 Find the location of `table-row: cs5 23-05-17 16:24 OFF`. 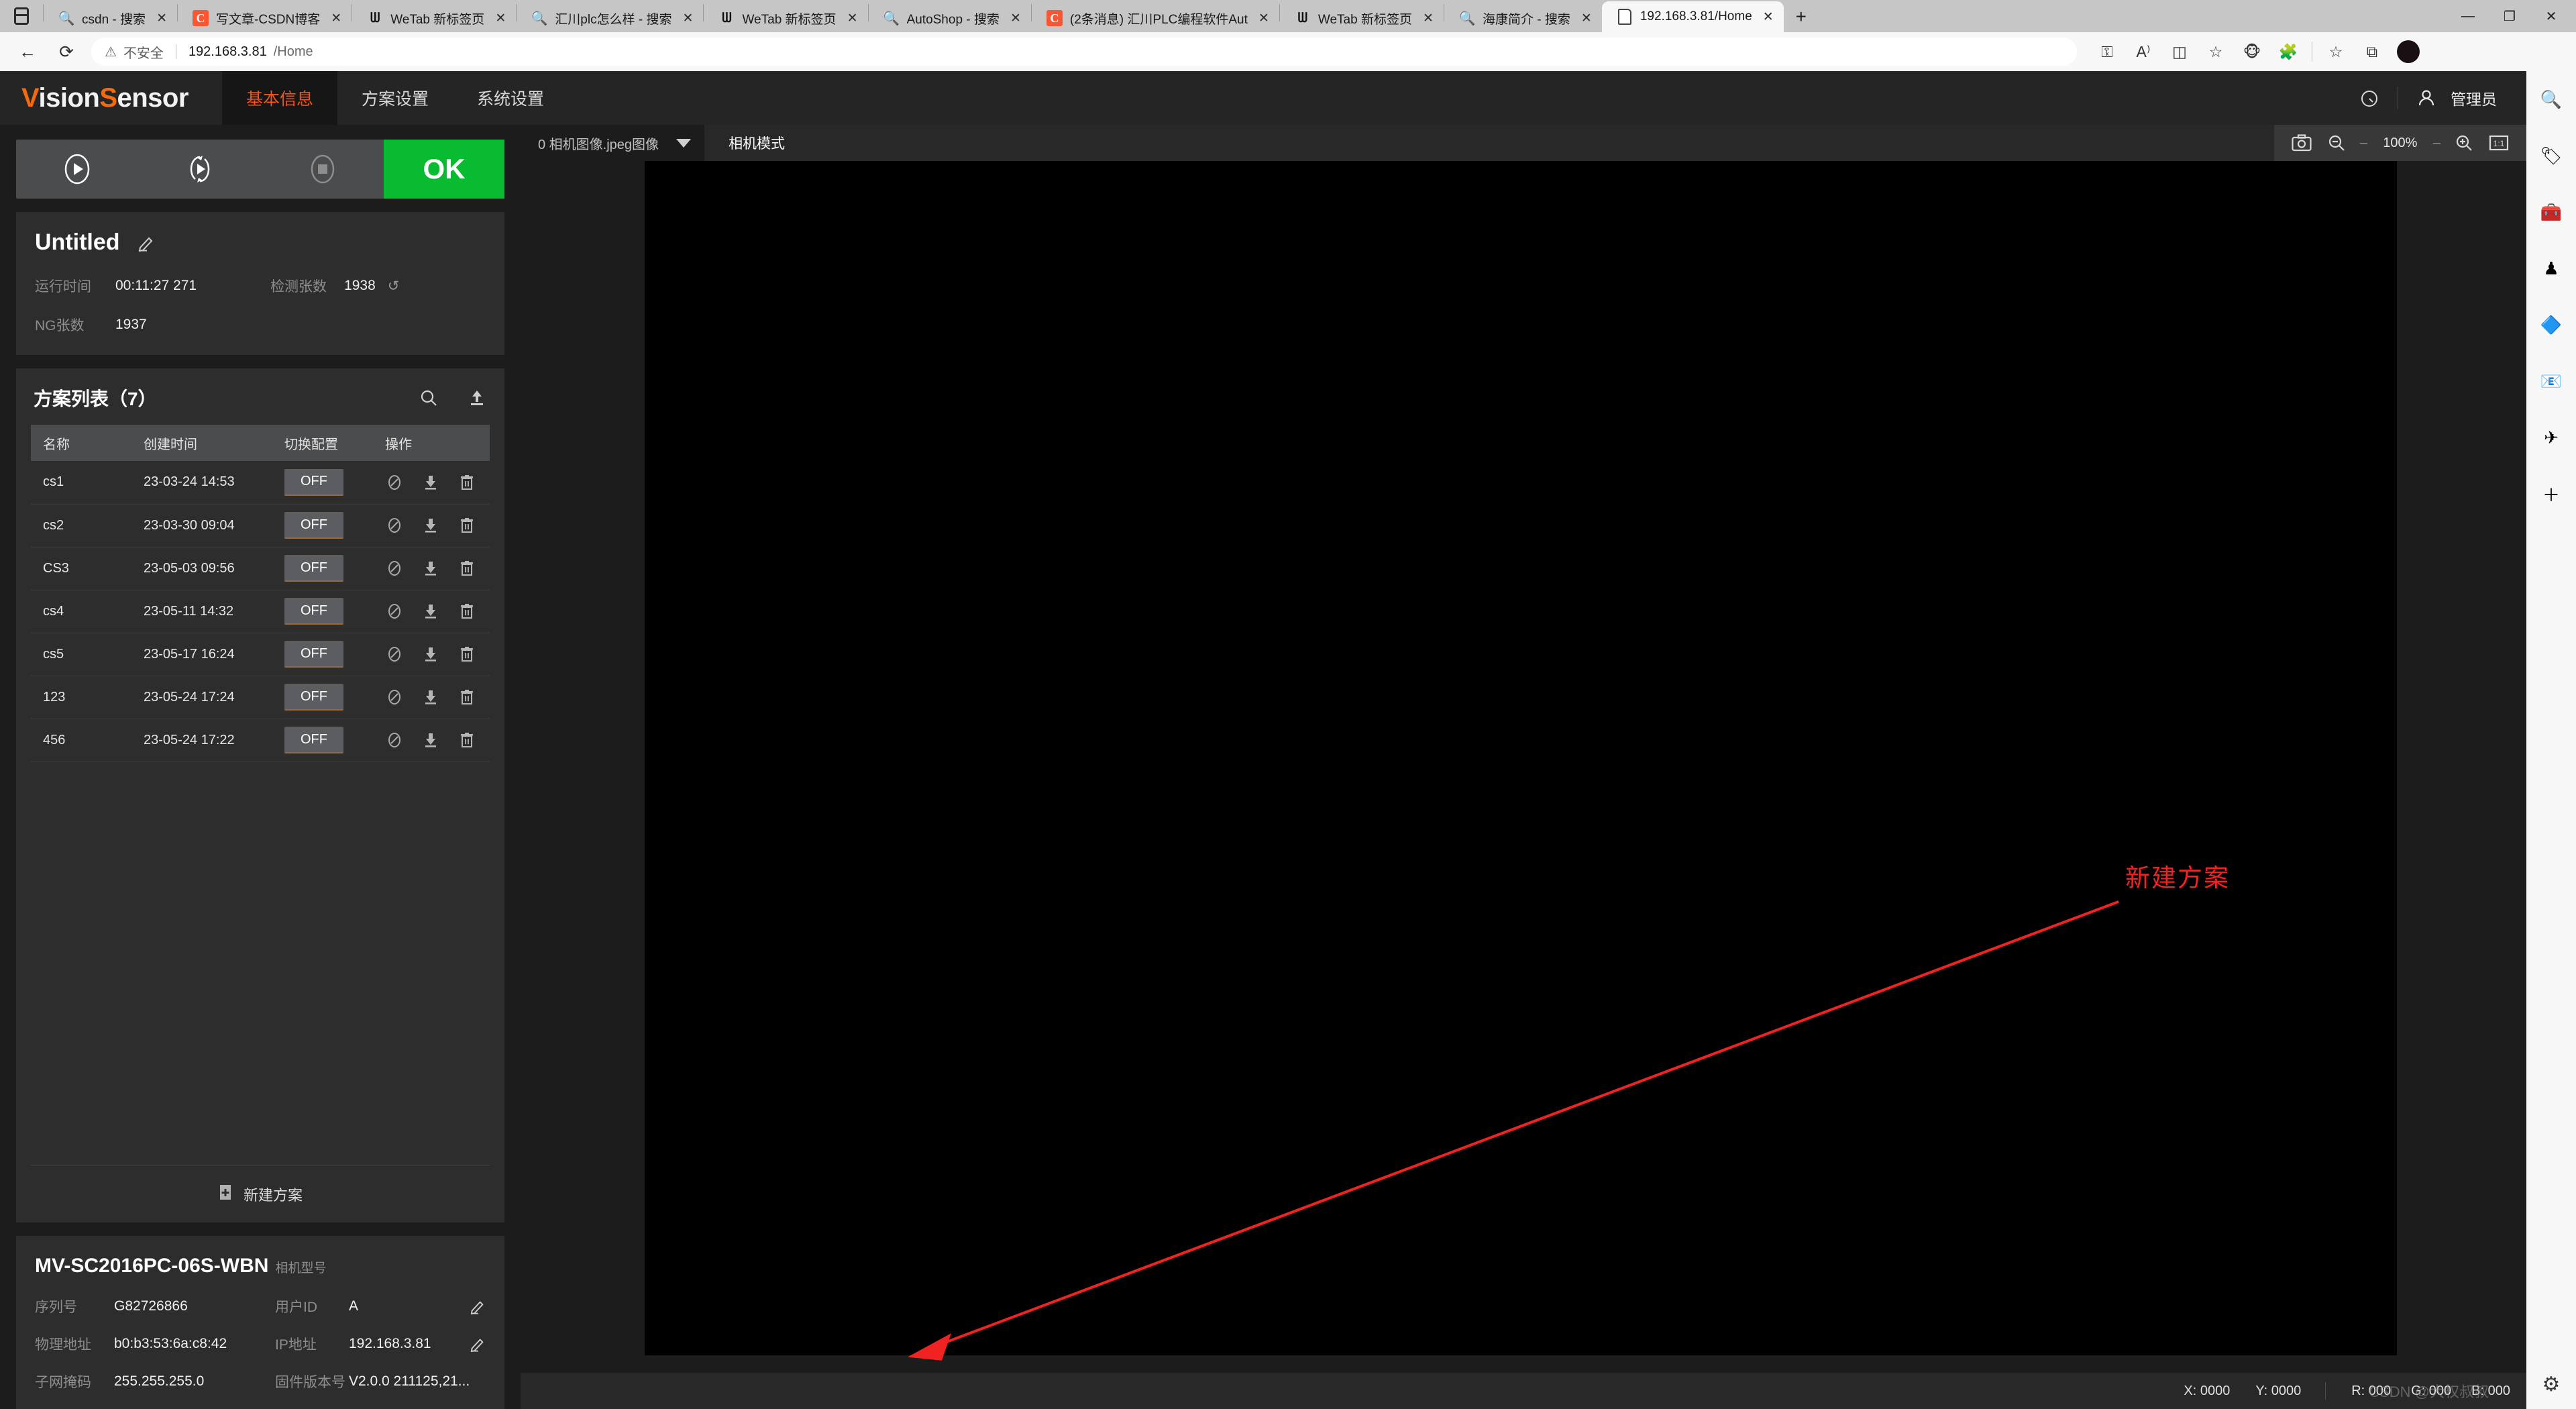

table-row: cs5 23-05-17 16:24 OFF is located at coordinates (260, 654).